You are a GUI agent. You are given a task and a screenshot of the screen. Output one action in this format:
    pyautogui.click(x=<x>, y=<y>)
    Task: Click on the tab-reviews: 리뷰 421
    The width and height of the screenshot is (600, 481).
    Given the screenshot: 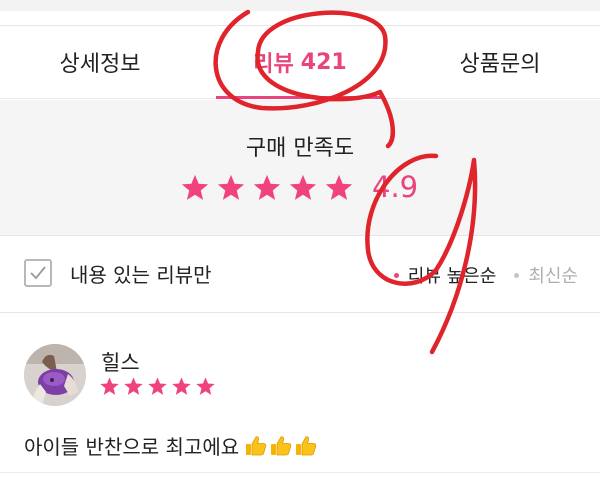 What is the action you would take?
    pyautogui.click(x=300, y=62)
    